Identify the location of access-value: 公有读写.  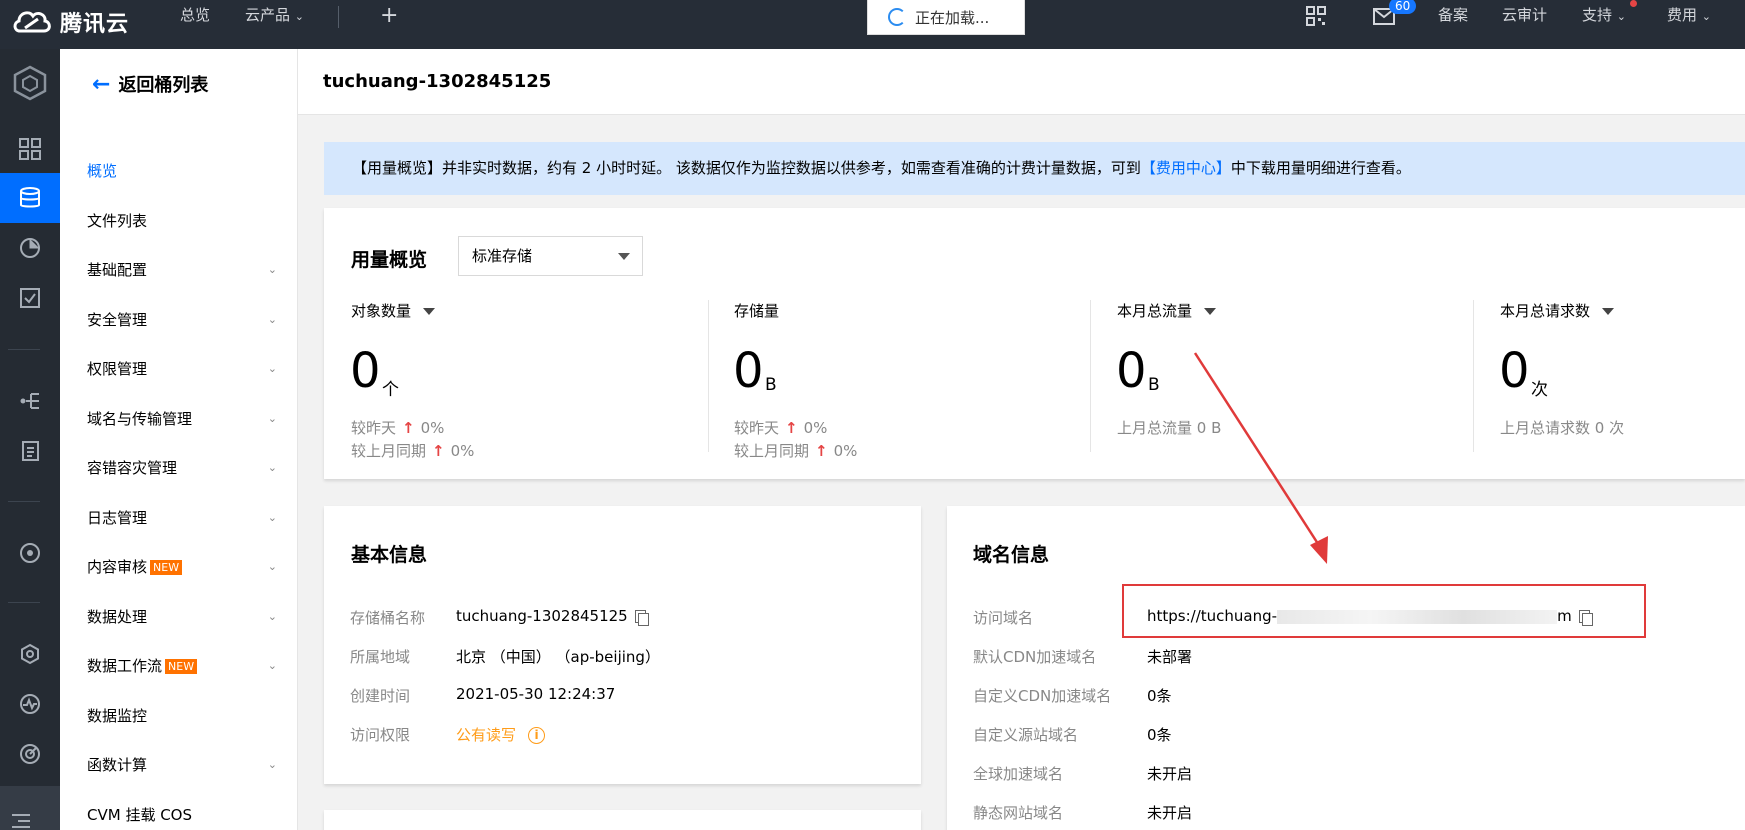
(486, 735).